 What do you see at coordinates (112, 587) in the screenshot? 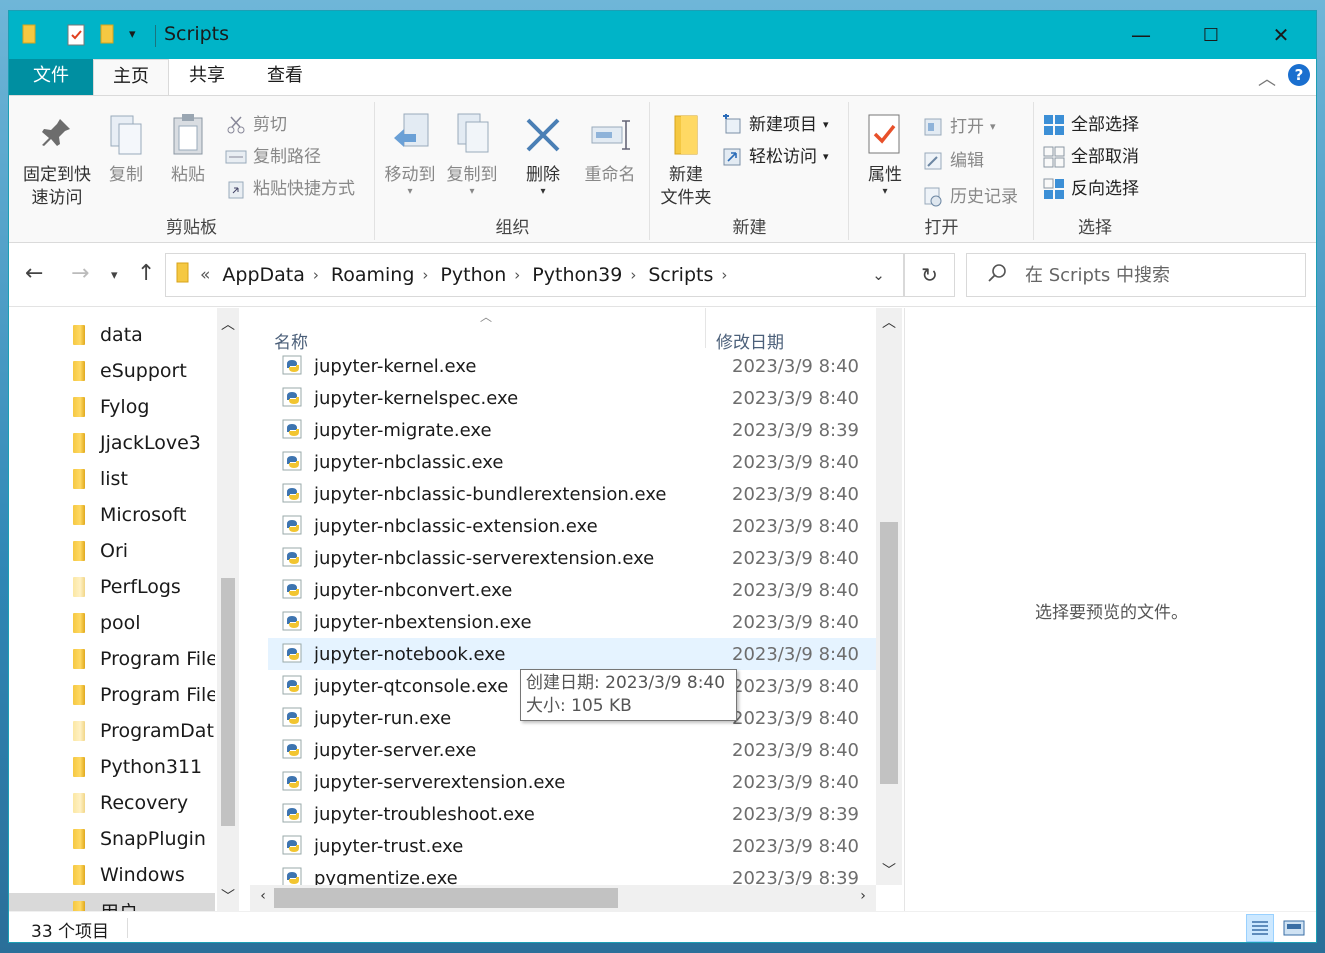
I see `nav-item: PerfLogs` at bounding box center [112, 587].